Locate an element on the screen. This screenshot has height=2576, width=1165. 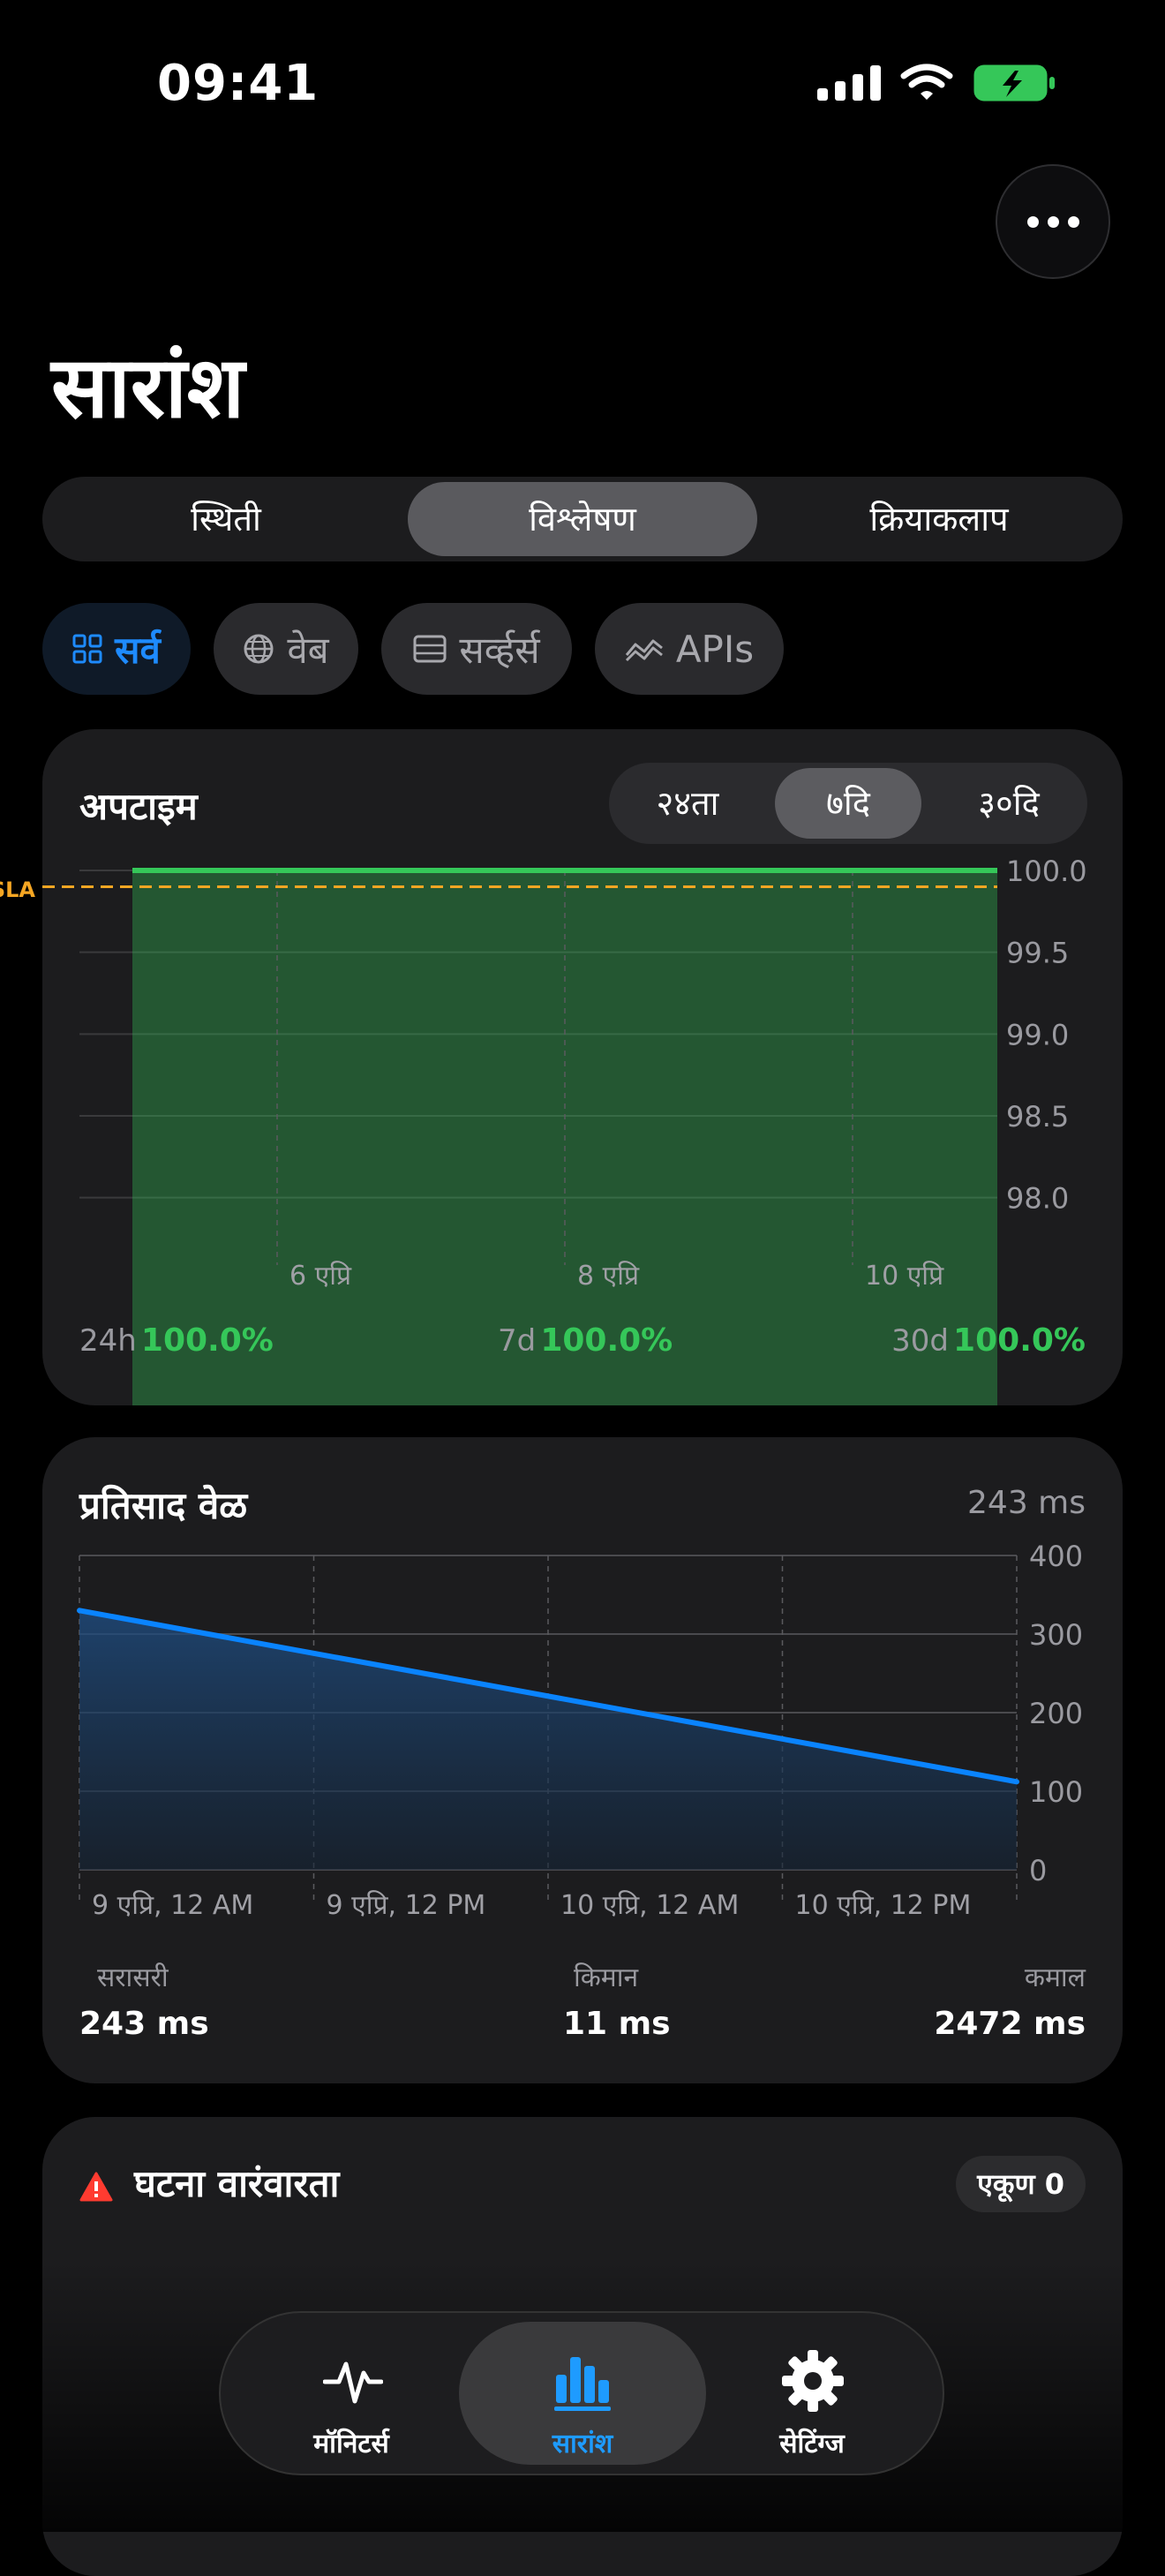
nav-settings: सेटिंग्ज is located at coordinates (812, 2394).